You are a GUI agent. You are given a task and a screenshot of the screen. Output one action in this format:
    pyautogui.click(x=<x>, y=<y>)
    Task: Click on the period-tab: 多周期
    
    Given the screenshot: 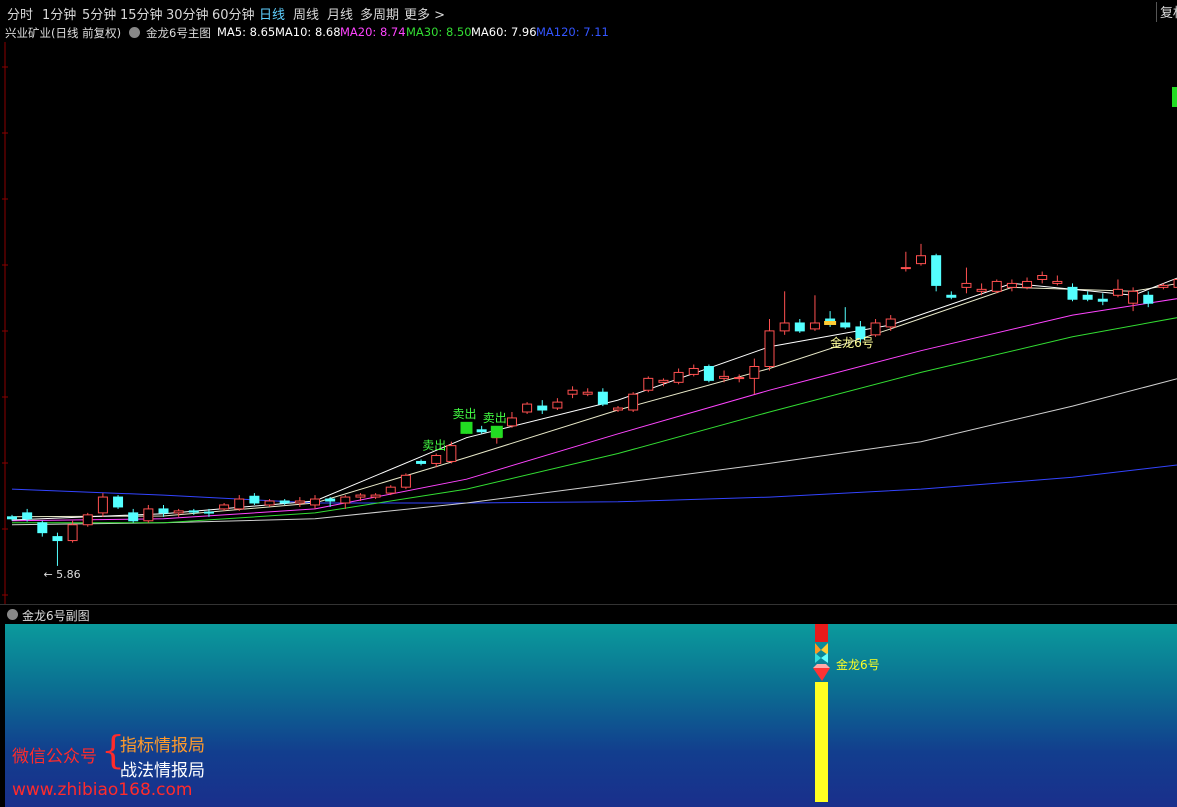 What is the action you would take?
    pyautogui.click(x=379, y=13)
    